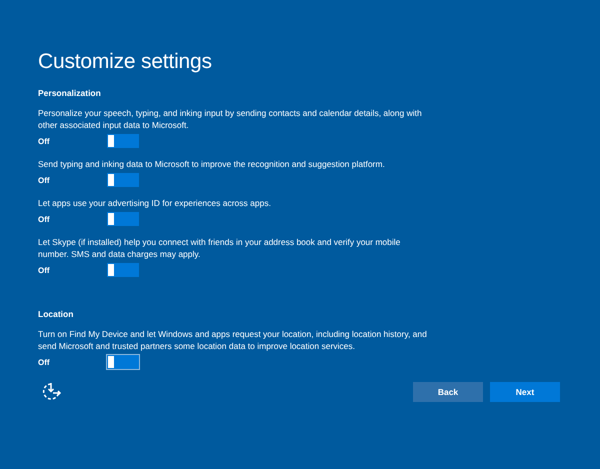 The image size is (600, 469). I want to click on setting-description: Personalize your speech, typing, and inking input by sending contacts and calendar details, along with other associated input data to Microsoft., so click(230, 119).